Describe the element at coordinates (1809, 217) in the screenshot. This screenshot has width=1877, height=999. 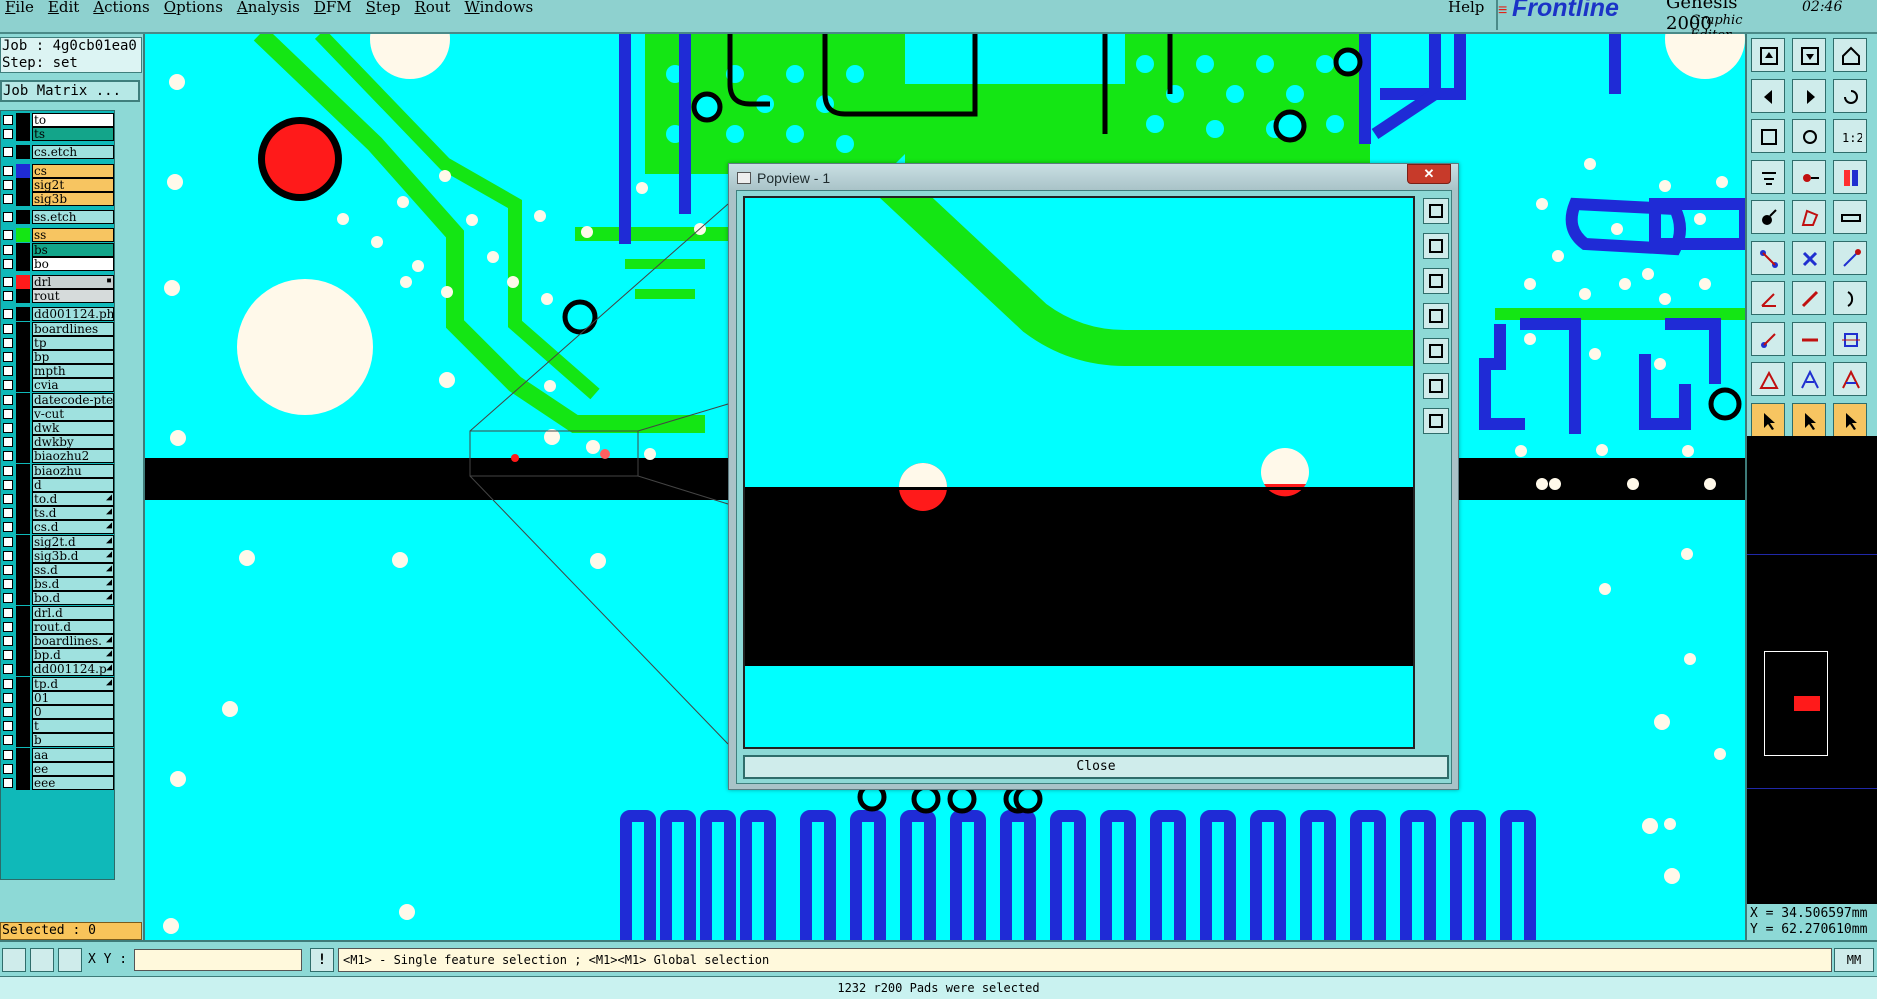
I see `polygon-icon` at that location.